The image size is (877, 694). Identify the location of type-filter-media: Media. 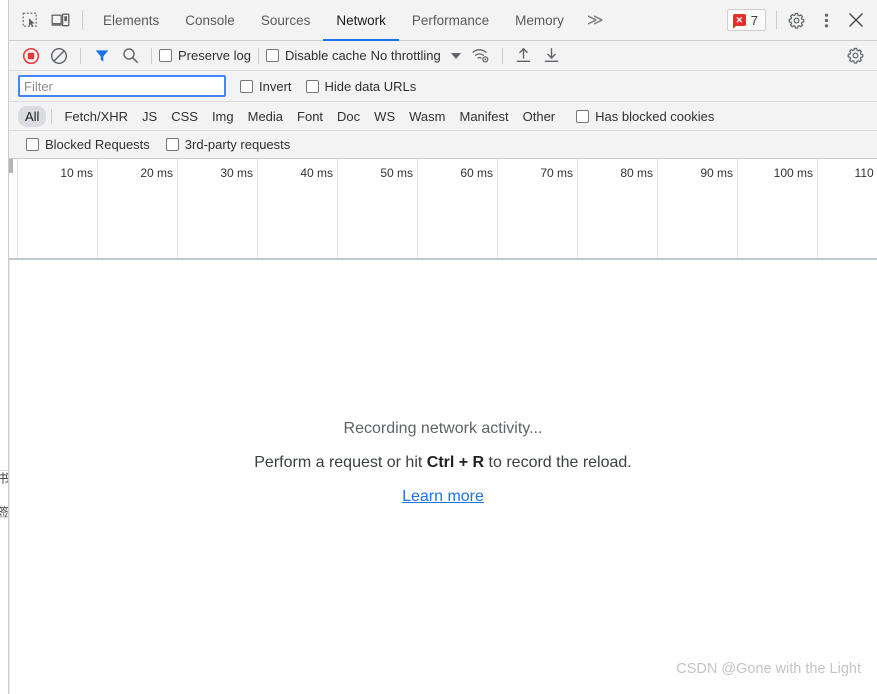
(265, 116).